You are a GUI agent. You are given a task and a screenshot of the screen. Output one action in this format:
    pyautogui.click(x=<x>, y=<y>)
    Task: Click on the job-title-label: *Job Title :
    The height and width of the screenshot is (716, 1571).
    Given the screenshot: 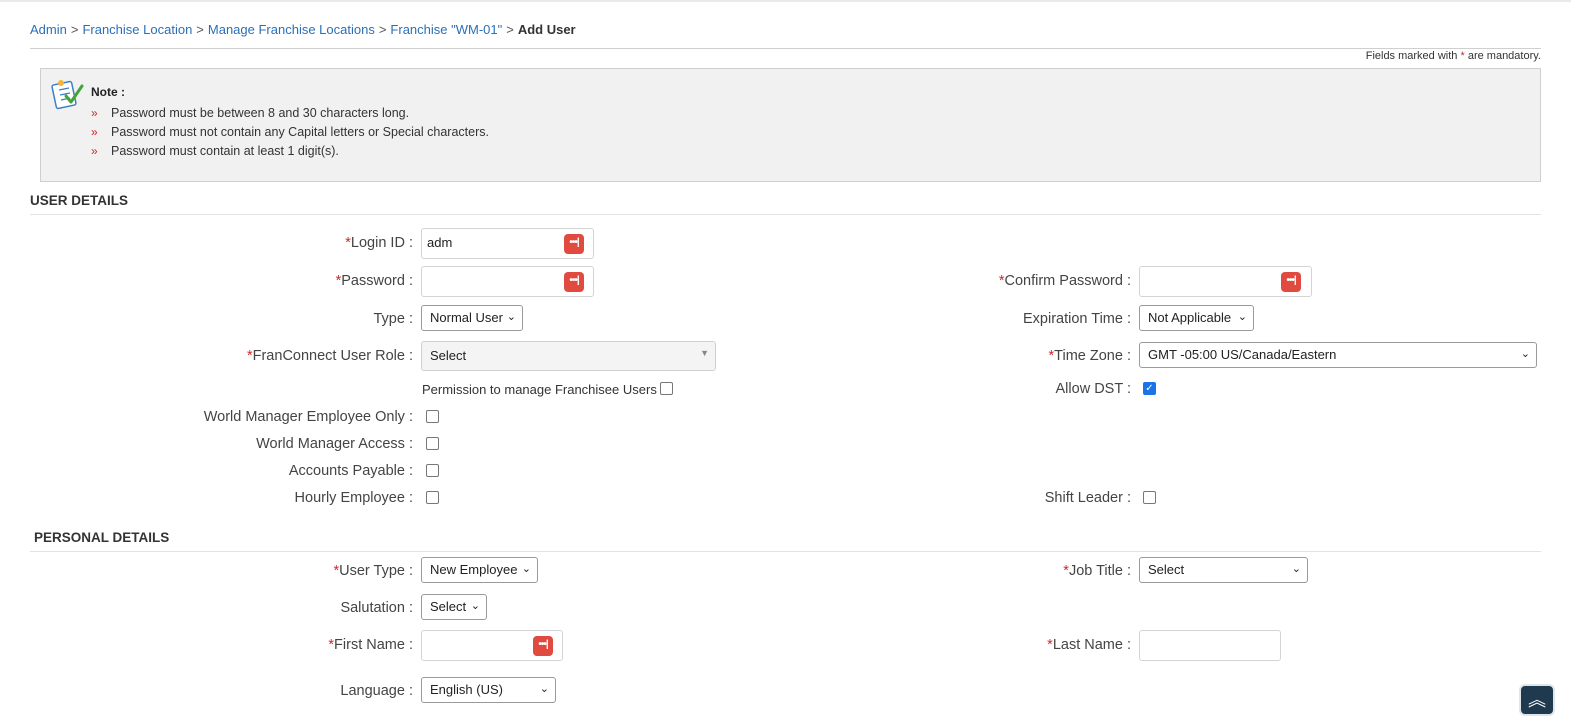 What is the action you would take?
    pyautogui.click(x=1097, y=571)
    